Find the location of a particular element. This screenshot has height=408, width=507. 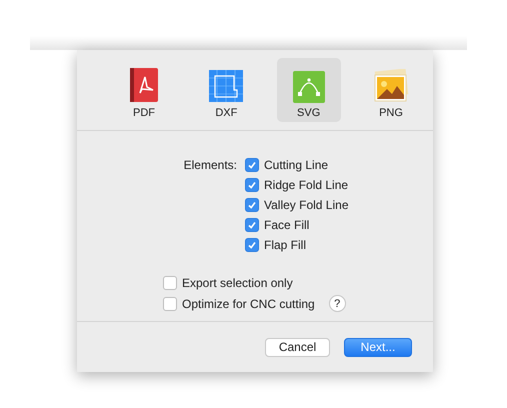

format-option: PNG is located at coordinates (390, 90).